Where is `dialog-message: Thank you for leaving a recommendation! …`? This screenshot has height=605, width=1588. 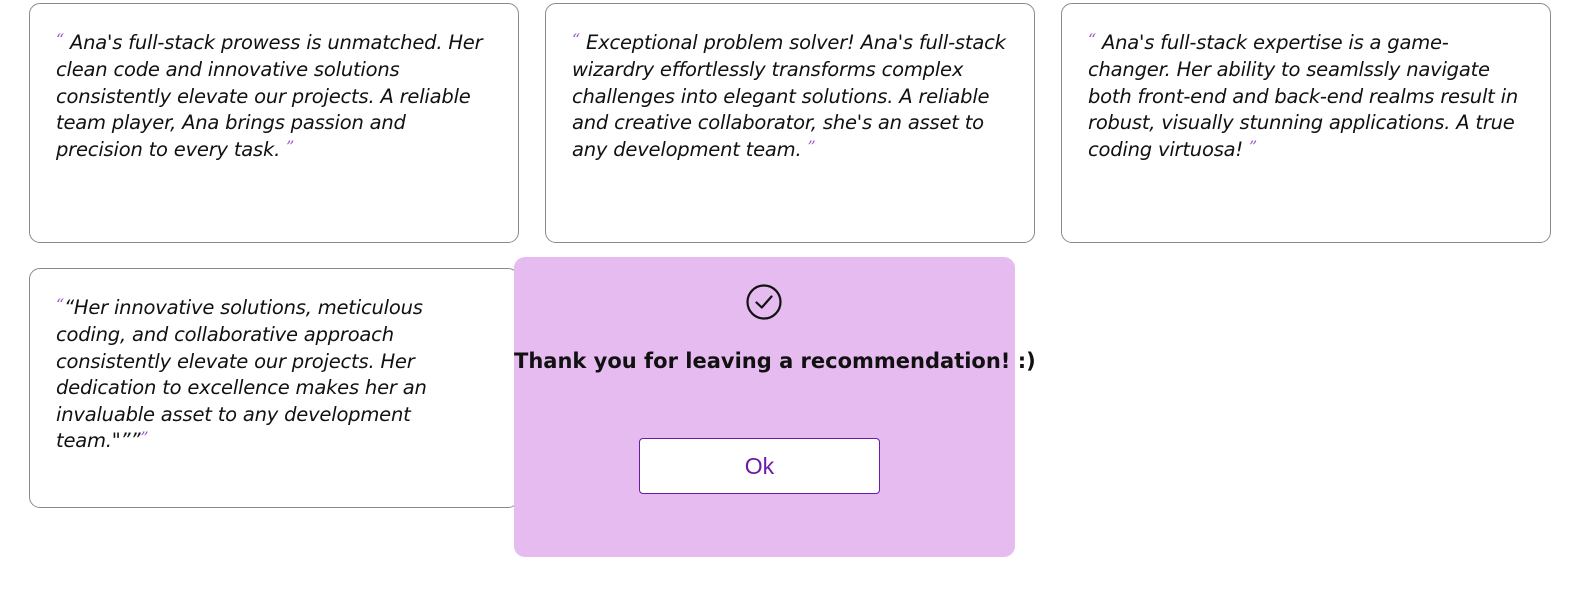 dialog-message: Thank you for leaving a recommendation! … is located at coordinates (775, 361).